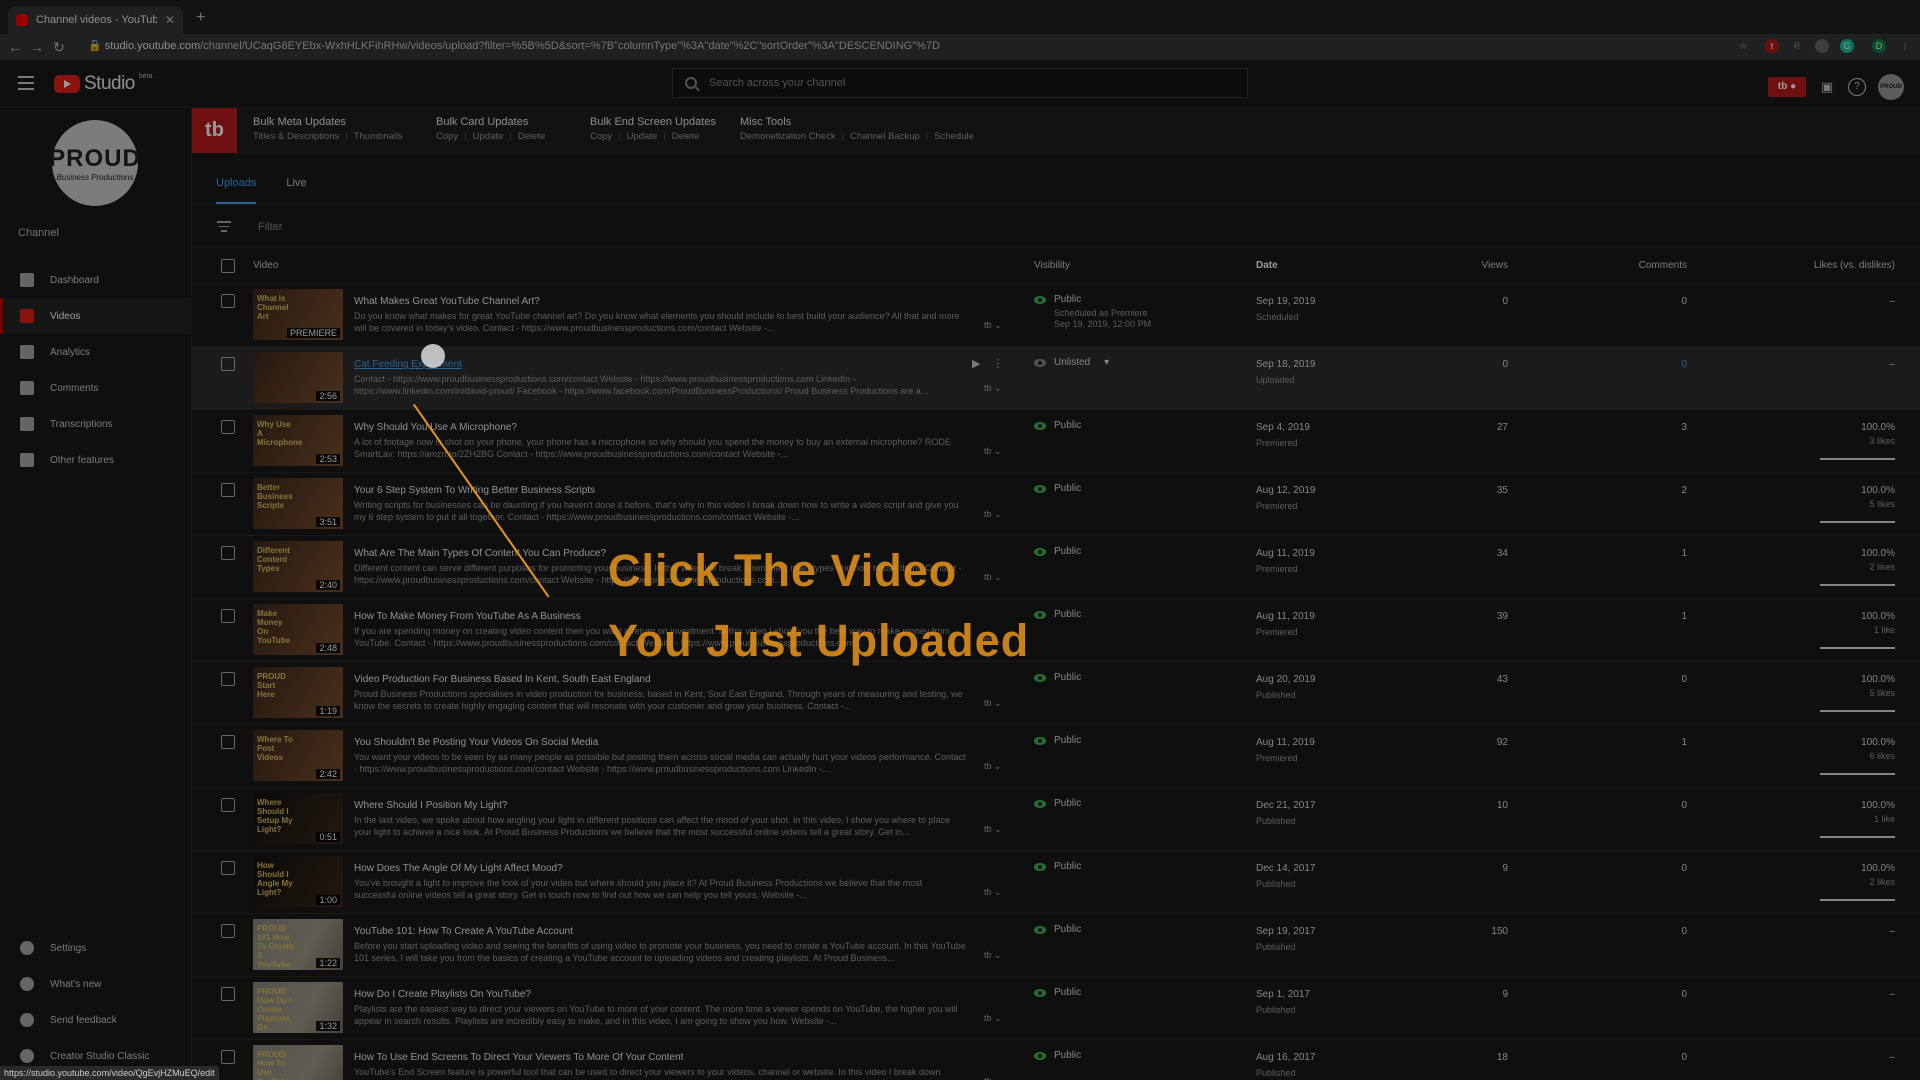  Describe the element at coordinates (96, 948) in the screenshot. I see `sidebar-item-settings: Settings` at that location.